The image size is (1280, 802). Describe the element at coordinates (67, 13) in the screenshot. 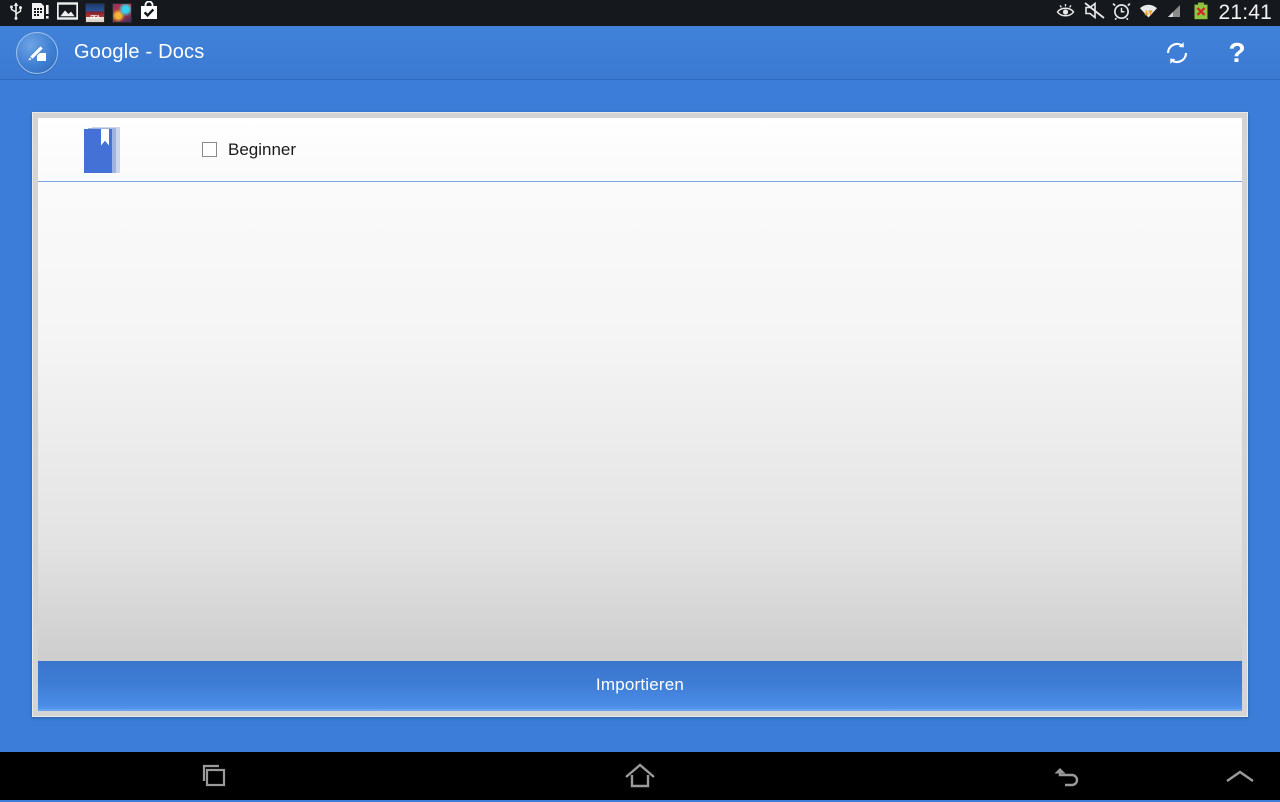

I see `gallery-image-icon` at that location.